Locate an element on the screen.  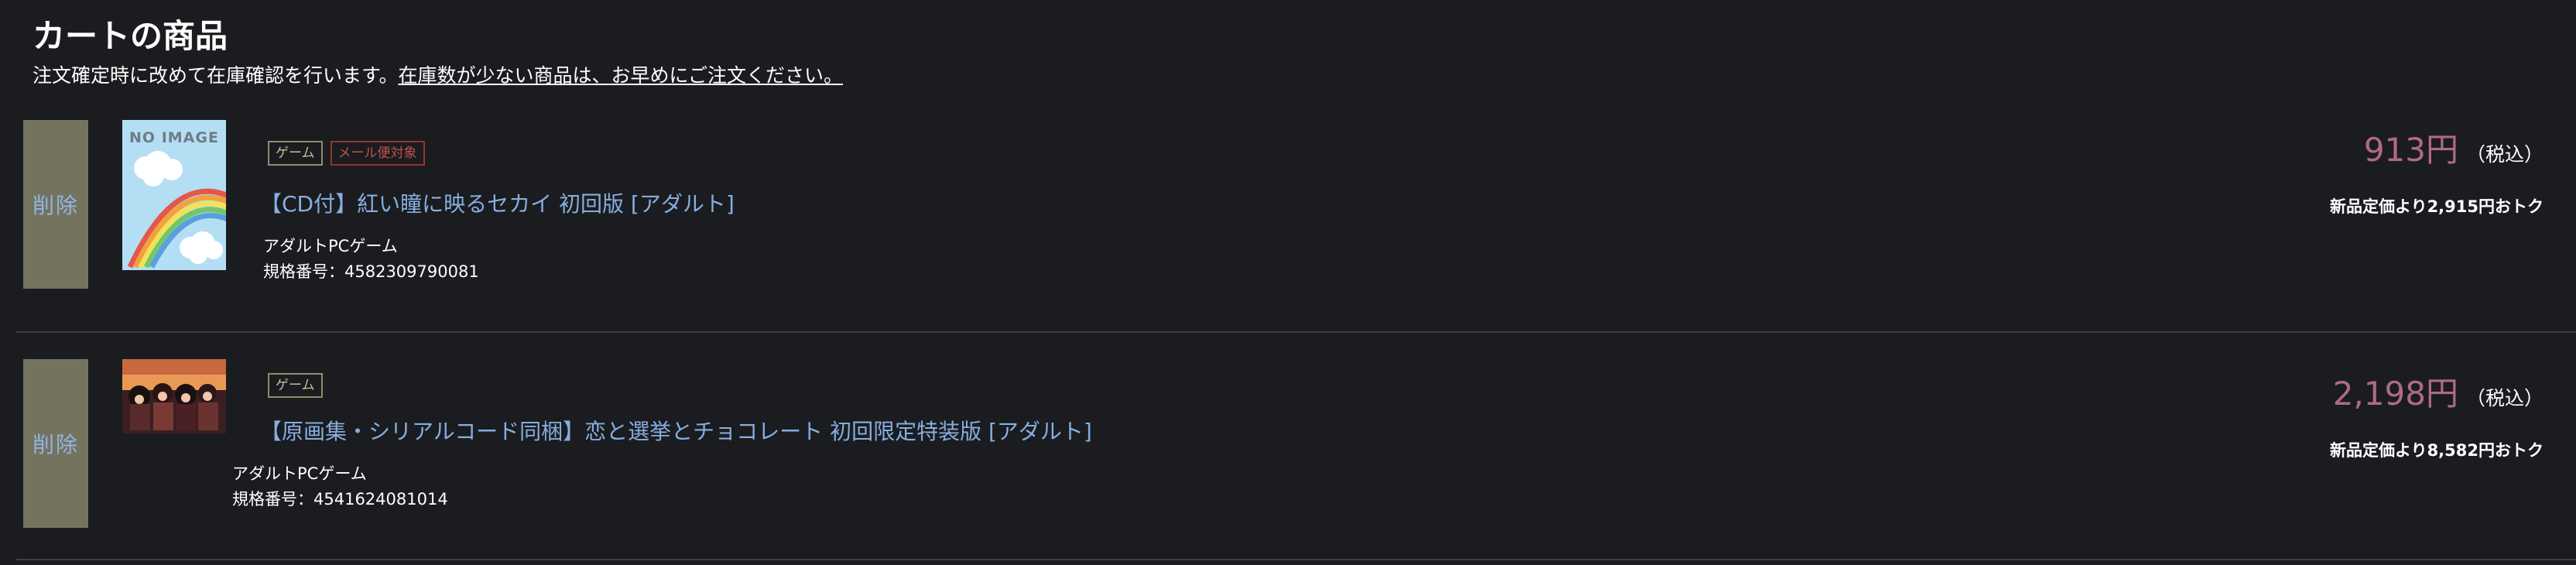
price-block: 2,198円 （税込） 新品定価より8,582円おトク is located at coordinates (2436, 414).